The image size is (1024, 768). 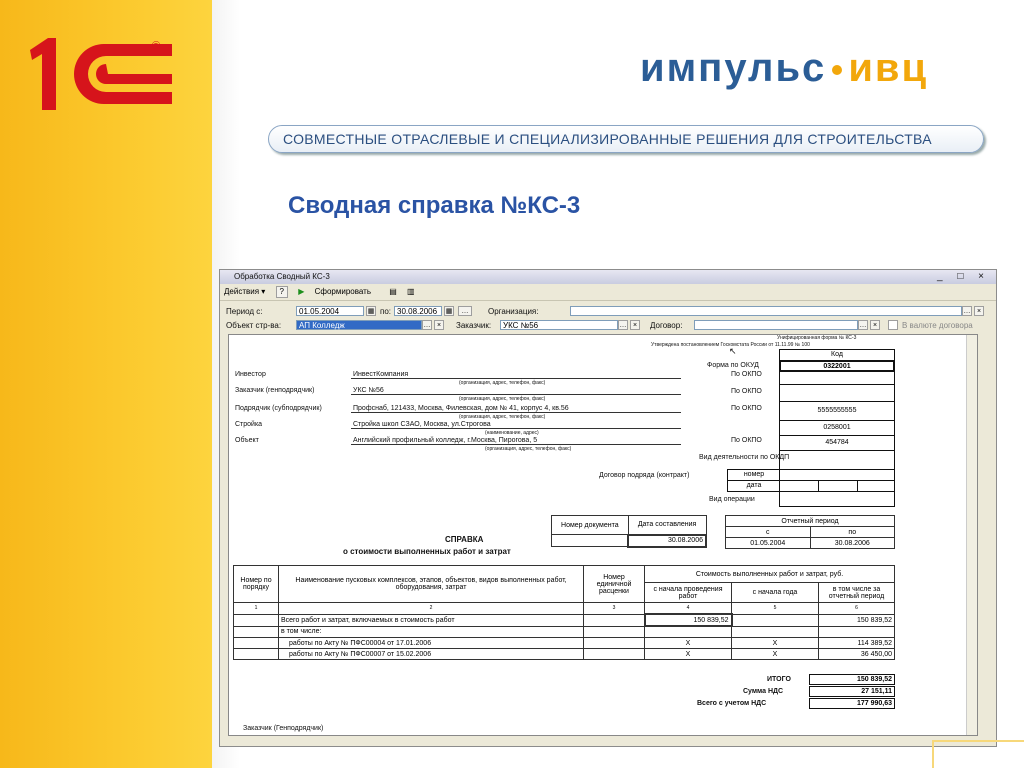 What do you see at coordinates (244, 291) in the screenshot?
I see `actions-menu: Действия ▾` at bounding box center [244, 291].